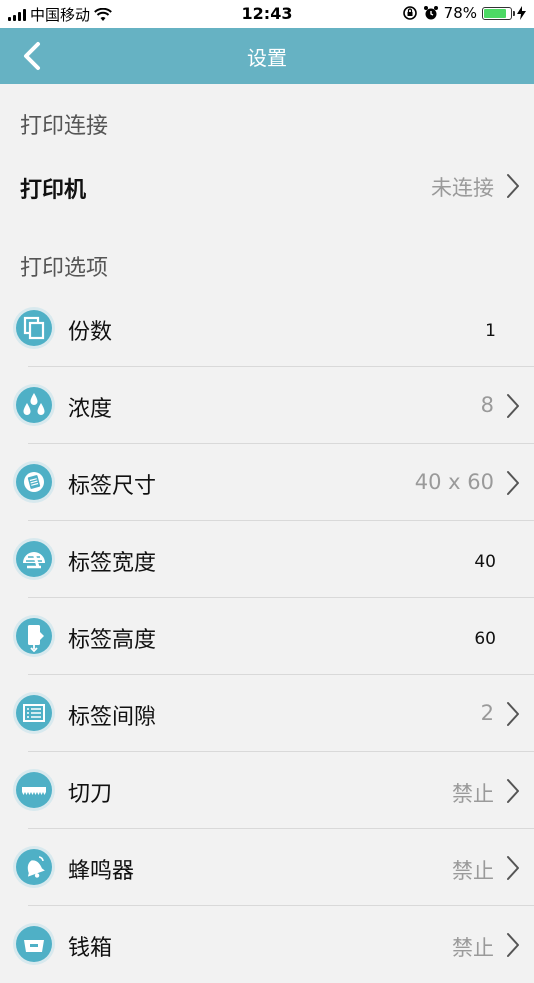  Describe the element at coordinates (267, 186) in the screenshot. I see `printer-row: 打印机 未连接` at that location.